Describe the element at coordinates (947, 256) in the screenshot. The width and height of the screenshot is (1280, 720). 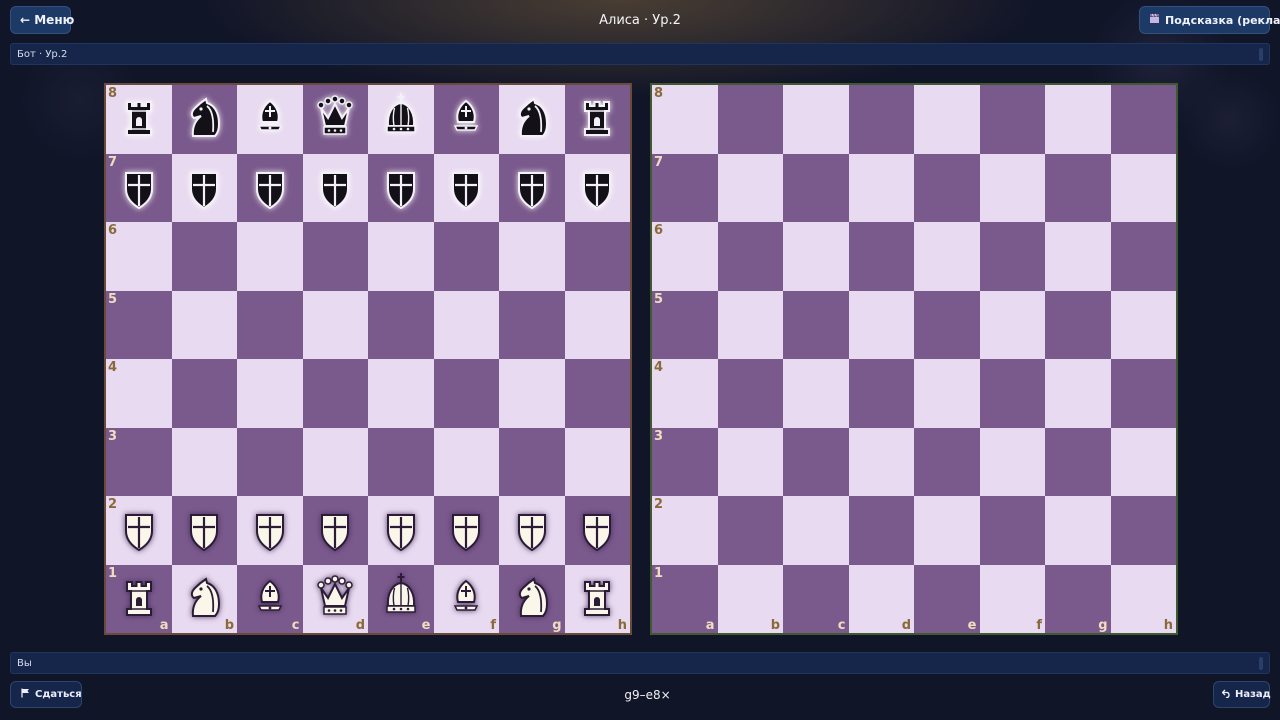
I see `right-square-e6` at that location.